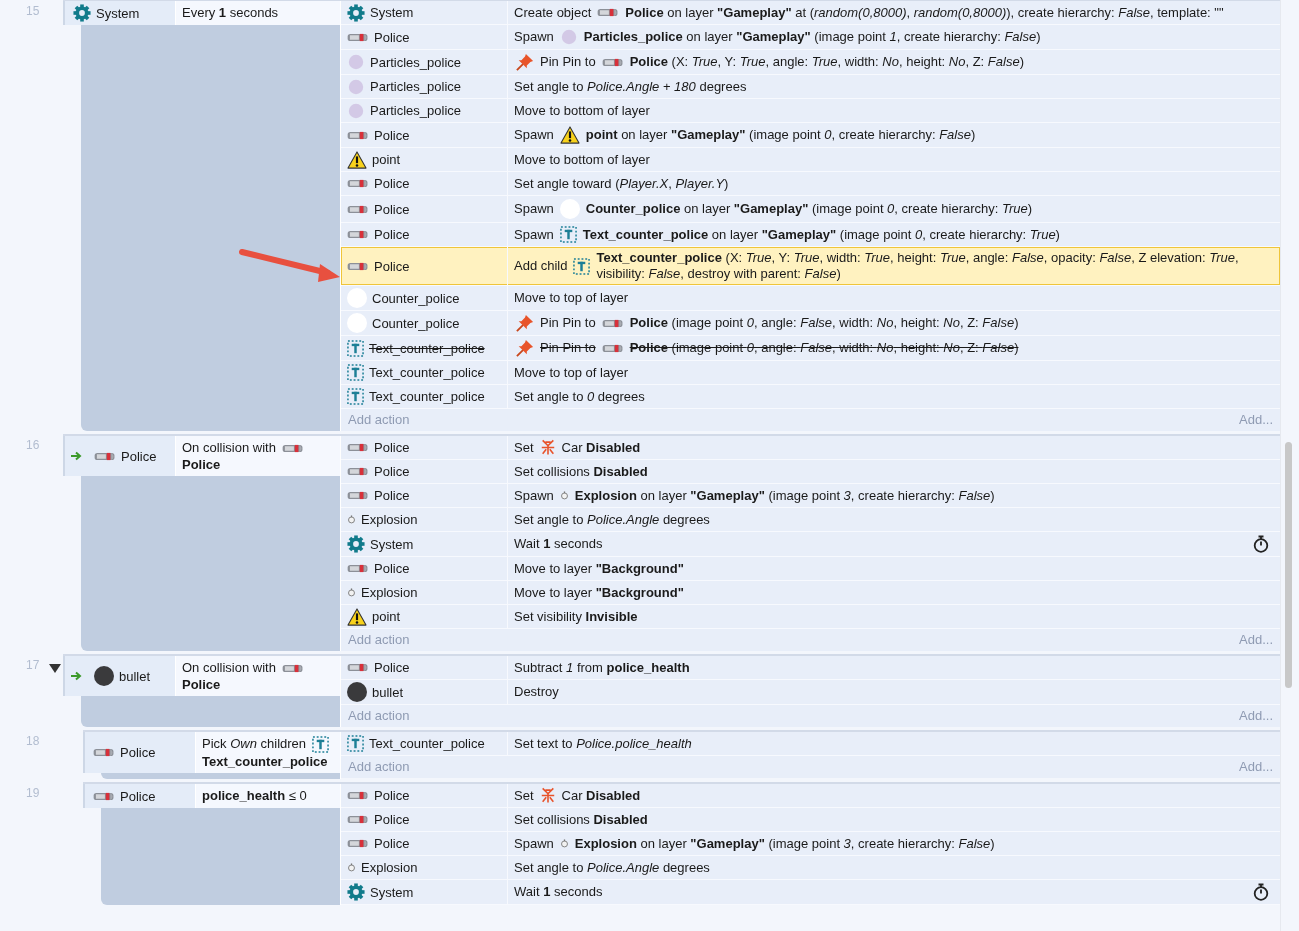 The image size is (1299, 931). I want to click on action-row: Police Add child Text_counter_police (X: True, Y: True, width: True, height: True, angle: False, opacity: False, Z elevation: True, visibility: False, destroy with parent: False), so click(810, 266).